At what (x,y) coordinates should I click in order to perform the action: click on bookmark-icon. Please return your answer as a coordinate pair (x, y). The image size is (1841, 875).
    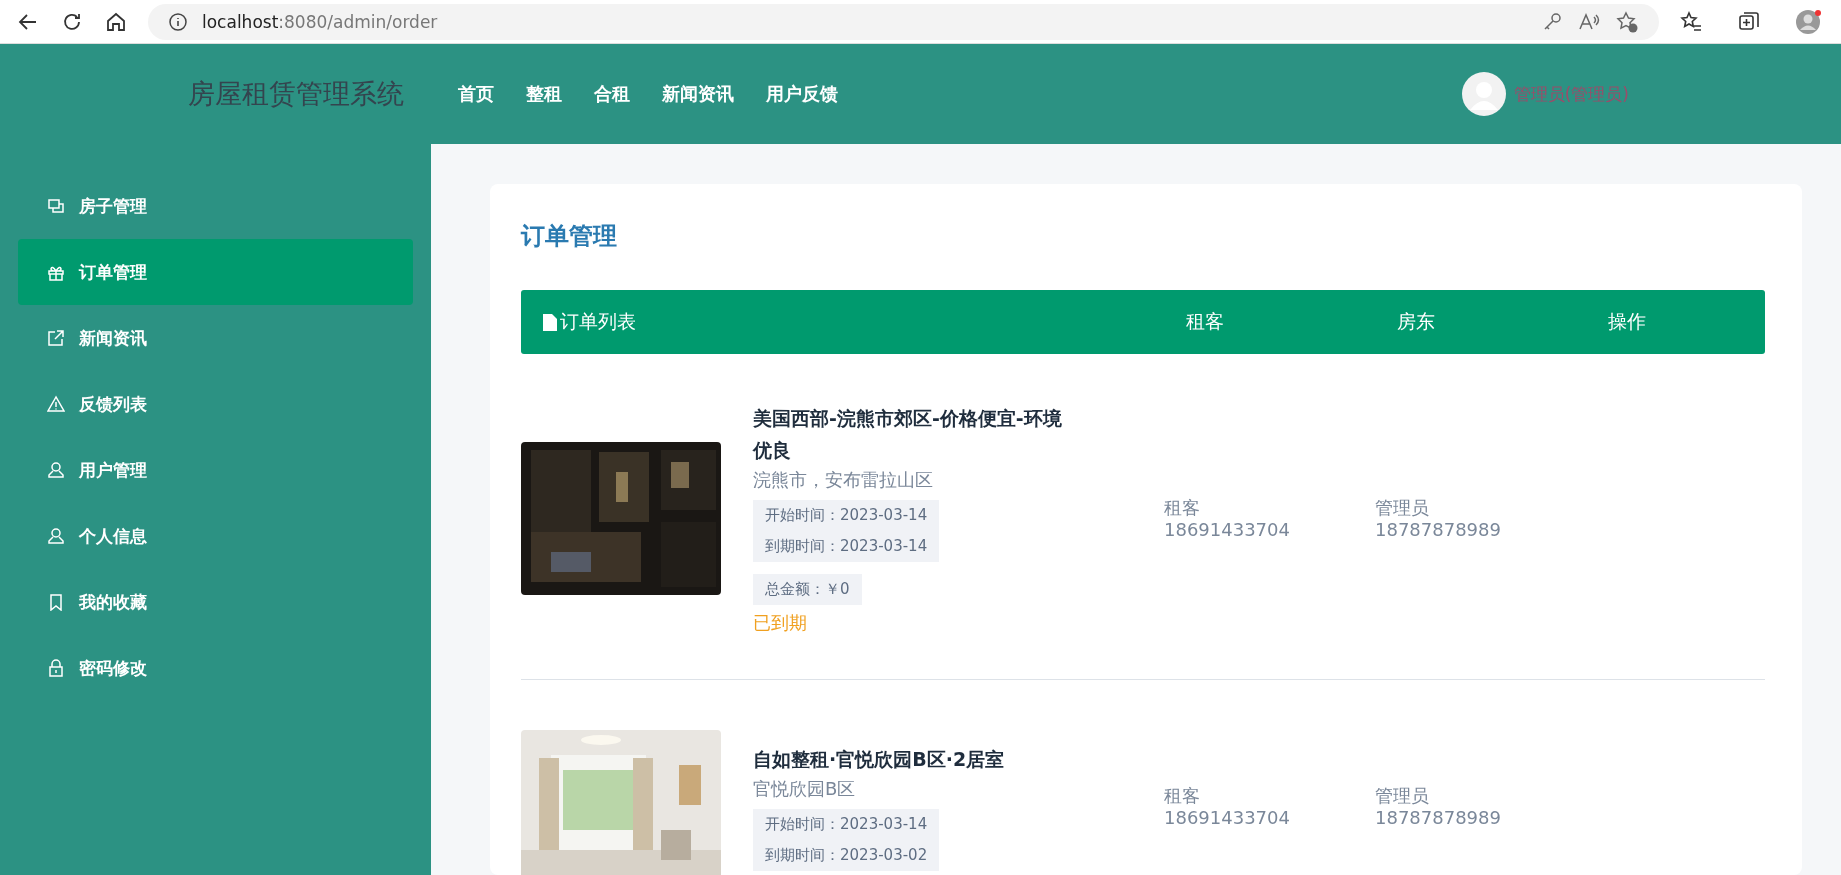
    Looking at the image, I should click on (56, 602).